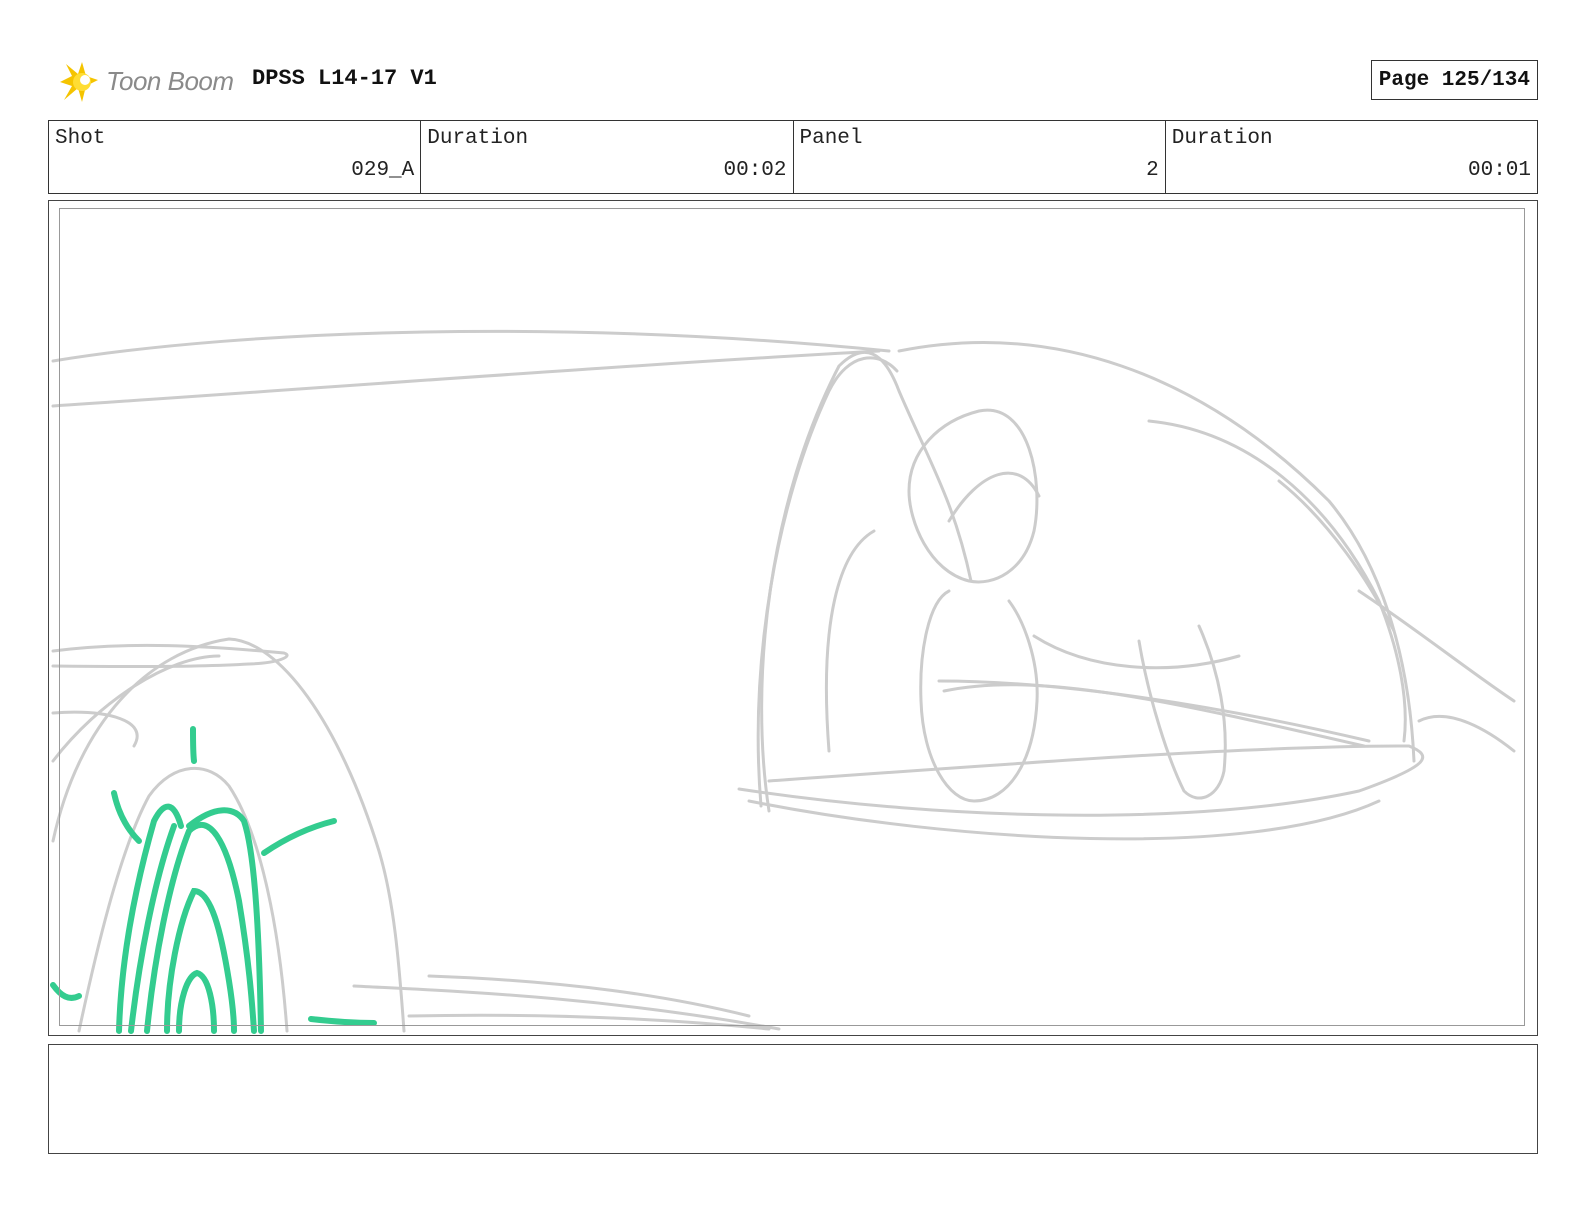 This screenshot has height=1224, width=1584. Describe the element at coordinates (793, 82) in the screenshot. I see `page-header: Toon Boom DPSS L14-17 V1 Page 125/134` at that location.